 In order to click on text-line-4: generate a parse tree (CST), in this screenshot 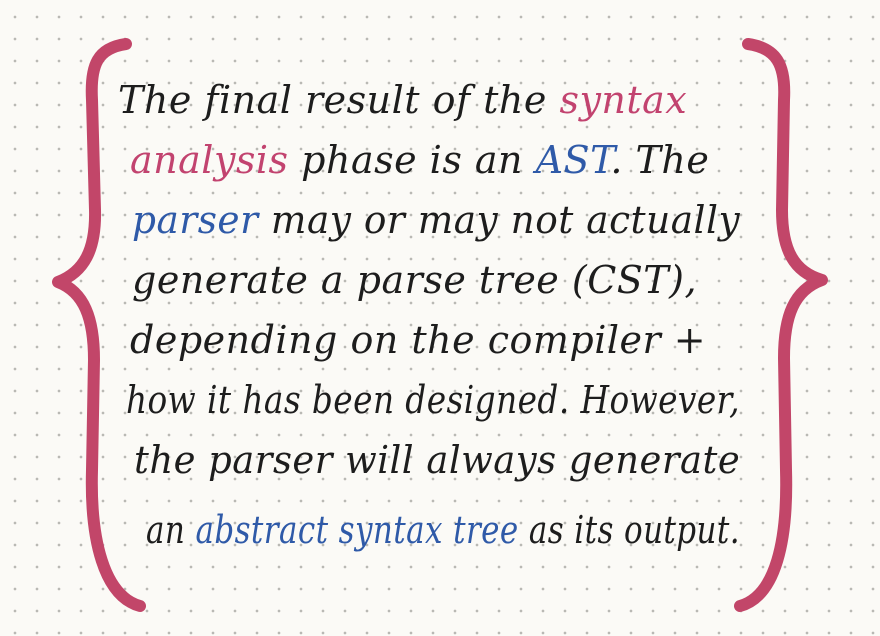, I will do `click(414, 280)`.